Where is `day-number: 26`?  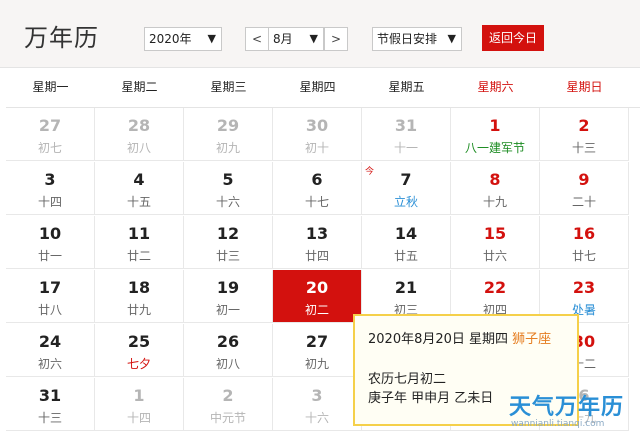 day-number: 26 is located at coordinates (228, 341).